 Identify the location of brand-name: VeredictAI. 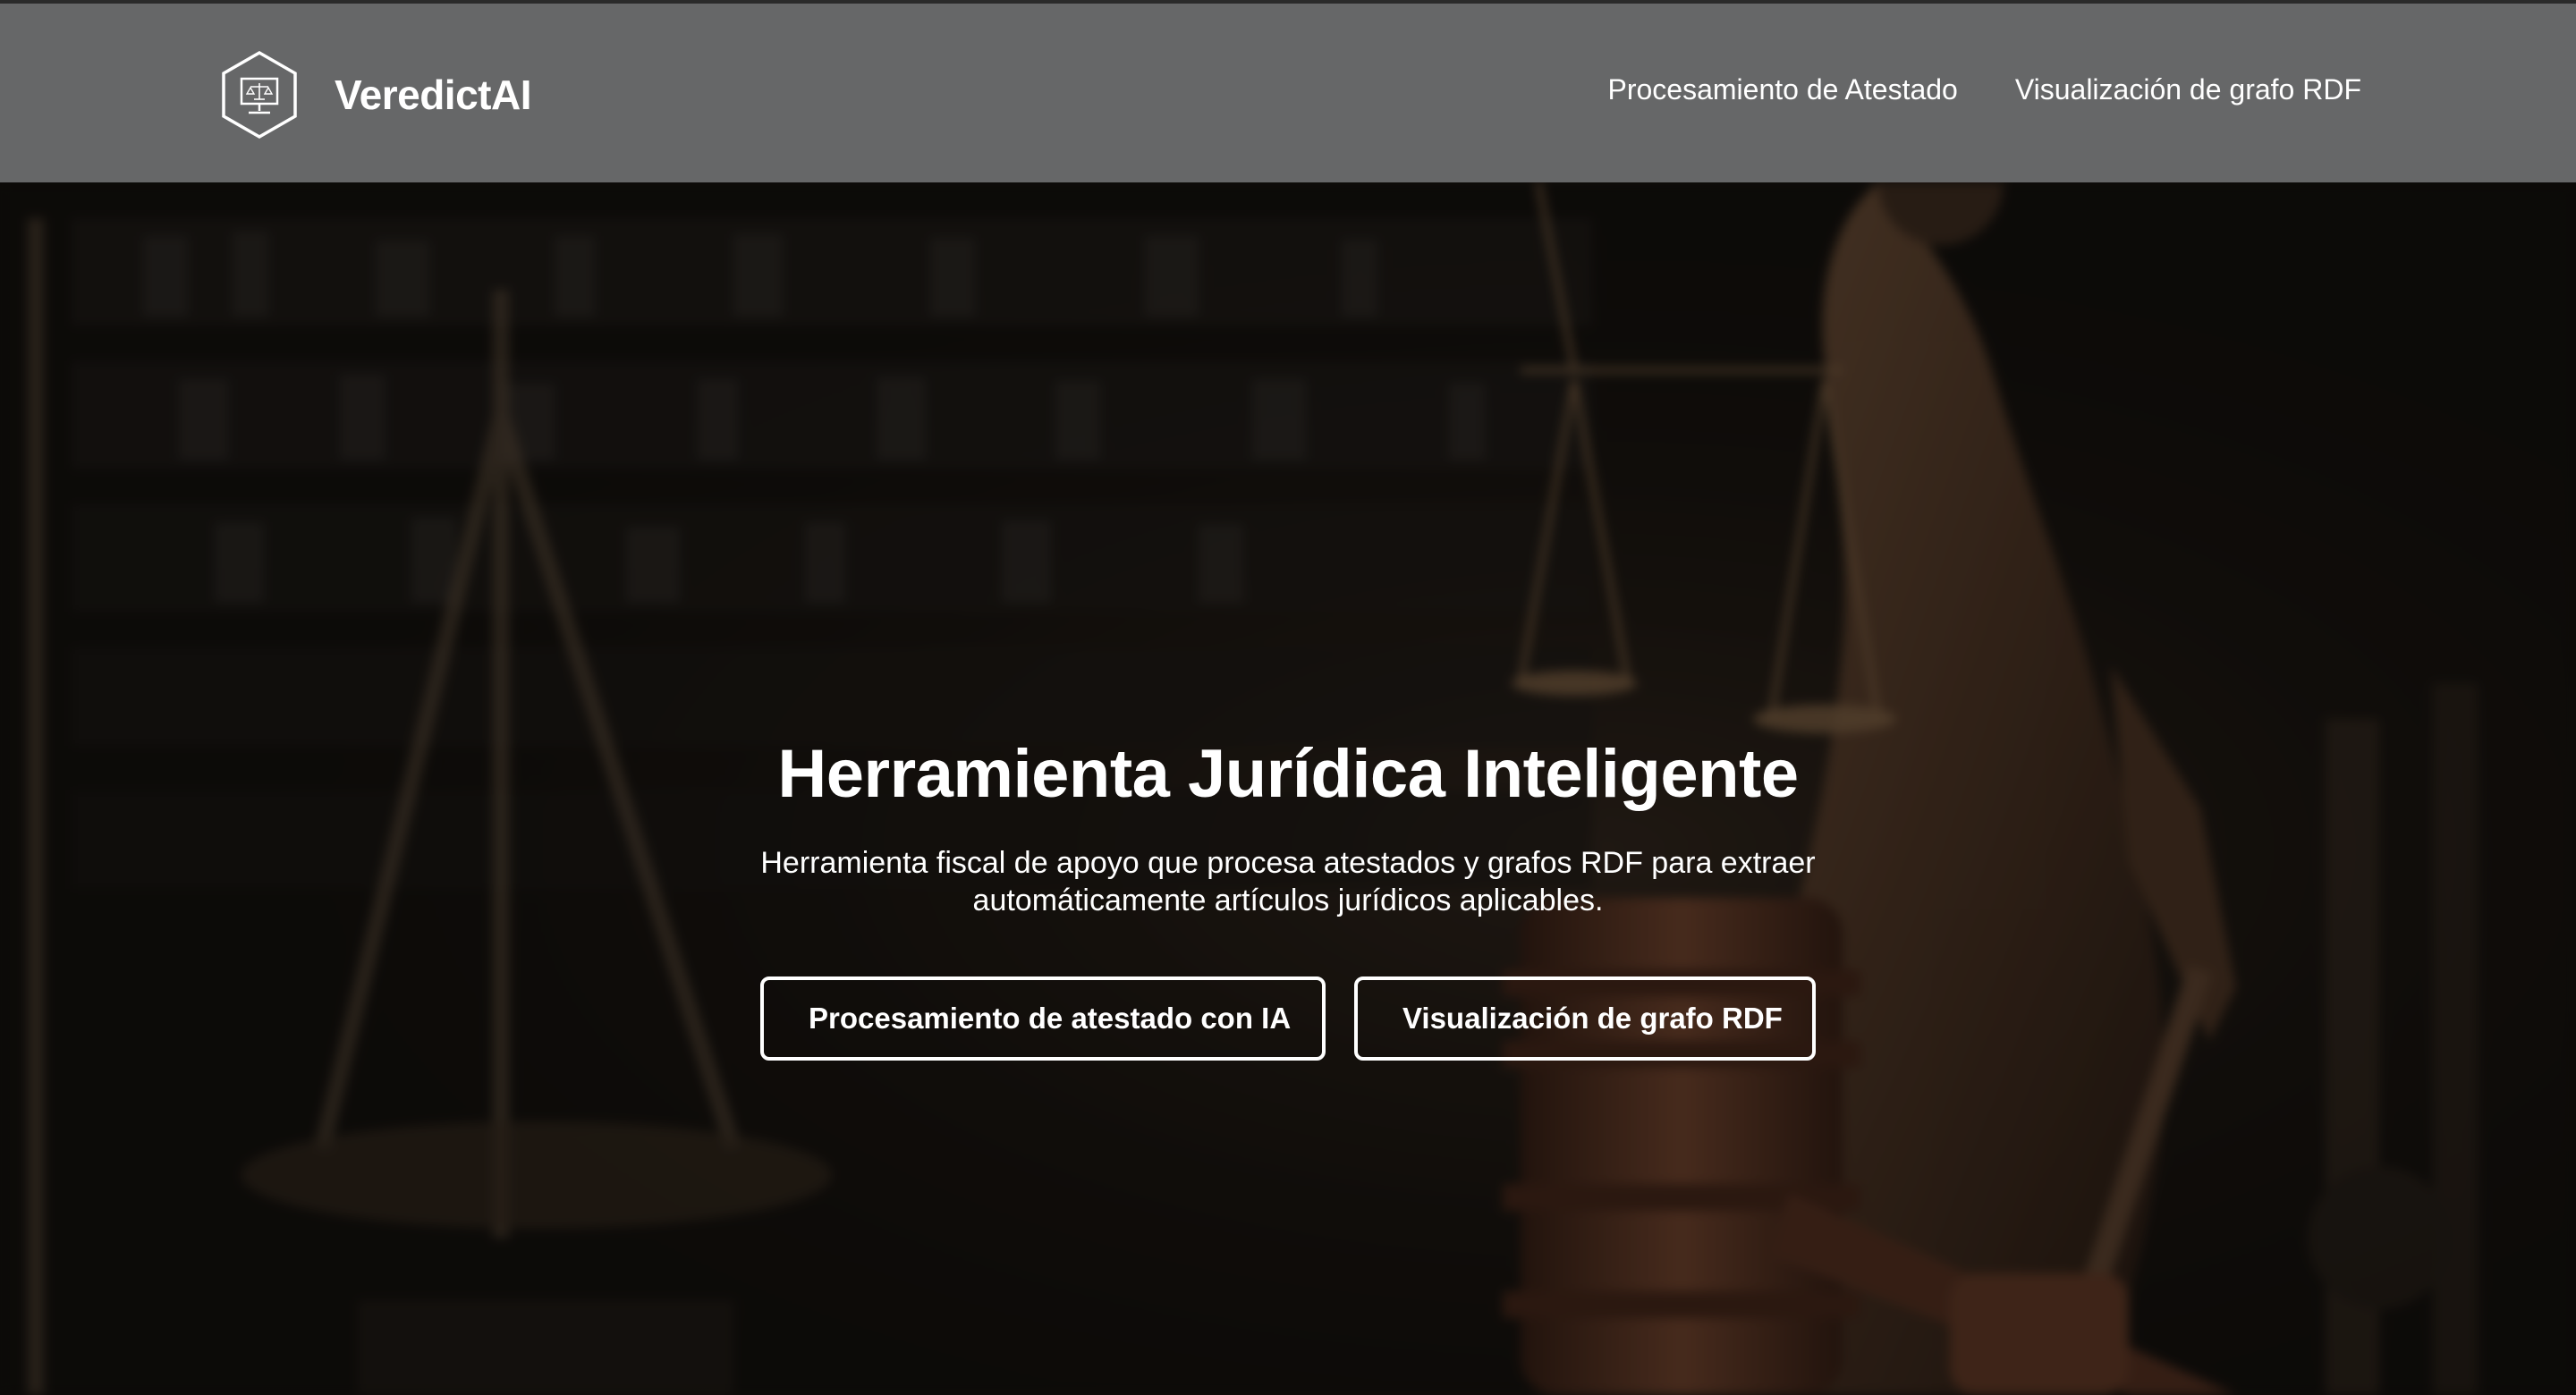
(433, 95).